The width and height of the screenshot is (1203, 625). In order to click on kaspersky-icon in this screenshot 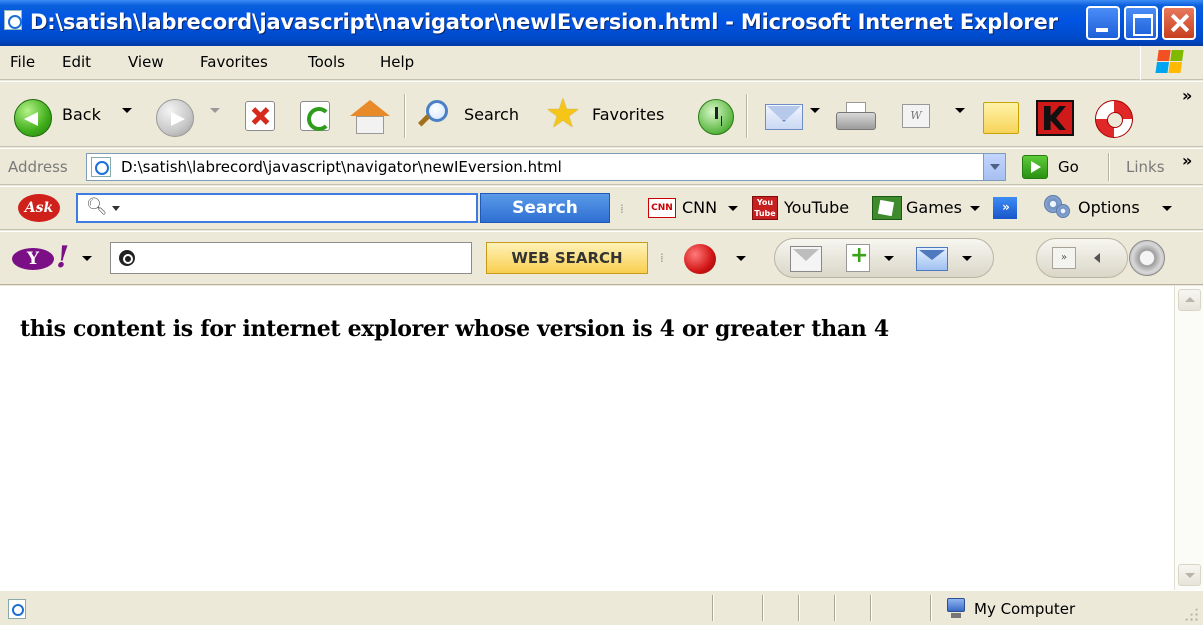, I will do `click(1055, 118)`.